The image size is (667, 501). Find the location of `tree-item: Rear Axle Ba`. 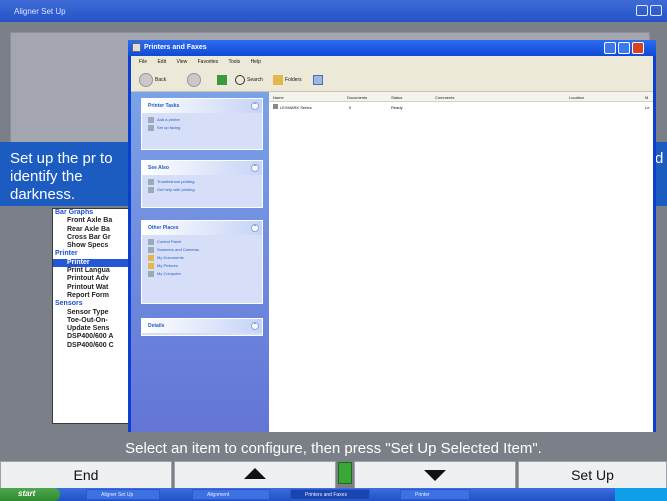

tree-item: Rear Axle Ba is located at coordinates (93, 230).